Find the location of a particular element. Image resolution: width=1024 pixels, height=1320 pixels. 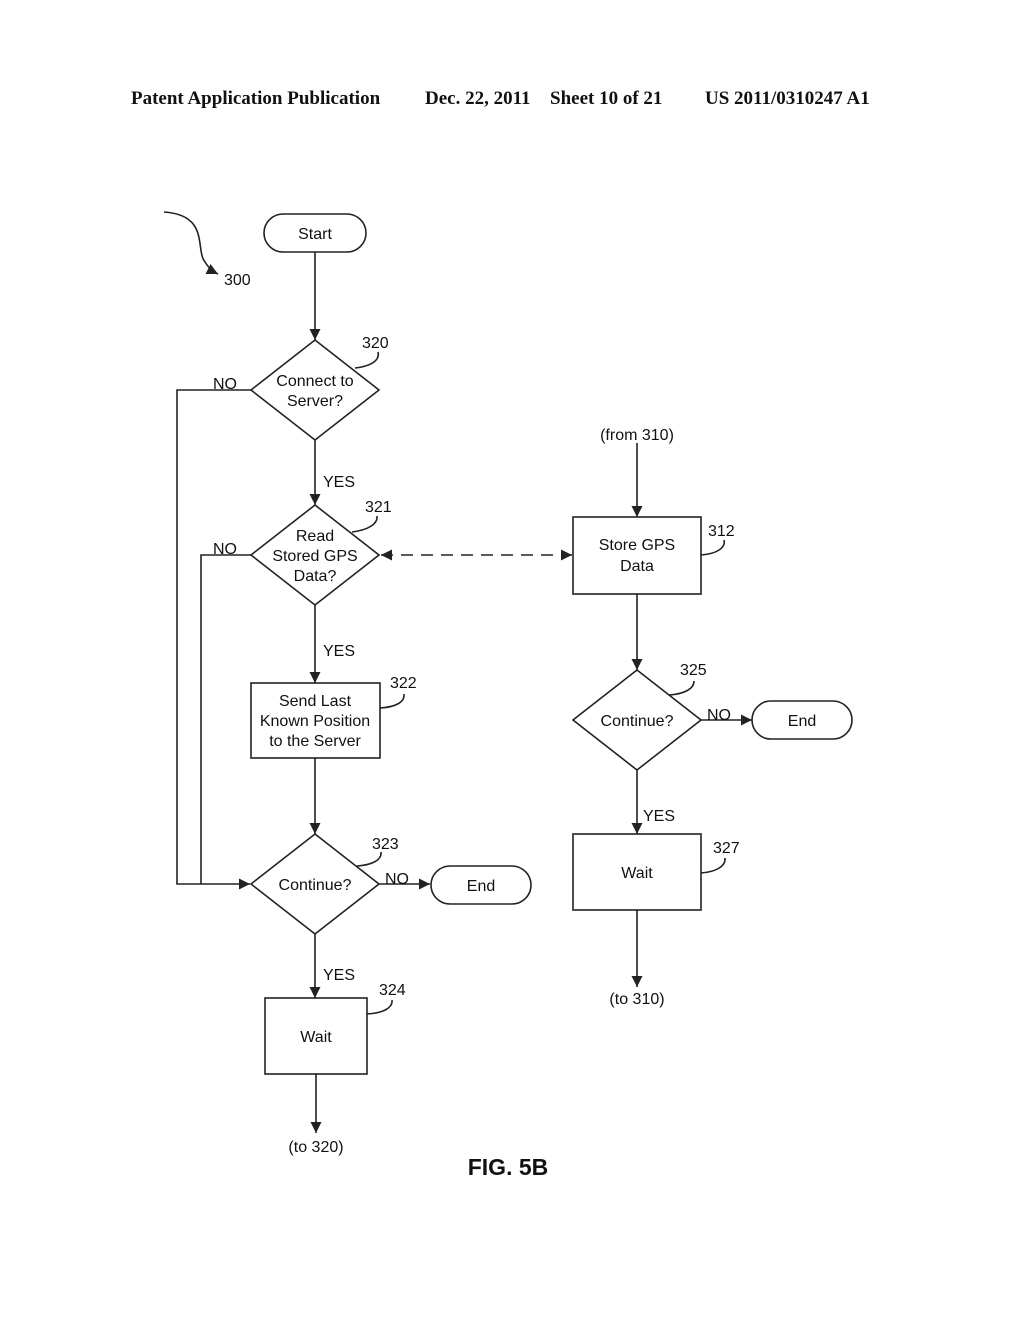

yes-label-321: YES is located at coordinates (339, 651).